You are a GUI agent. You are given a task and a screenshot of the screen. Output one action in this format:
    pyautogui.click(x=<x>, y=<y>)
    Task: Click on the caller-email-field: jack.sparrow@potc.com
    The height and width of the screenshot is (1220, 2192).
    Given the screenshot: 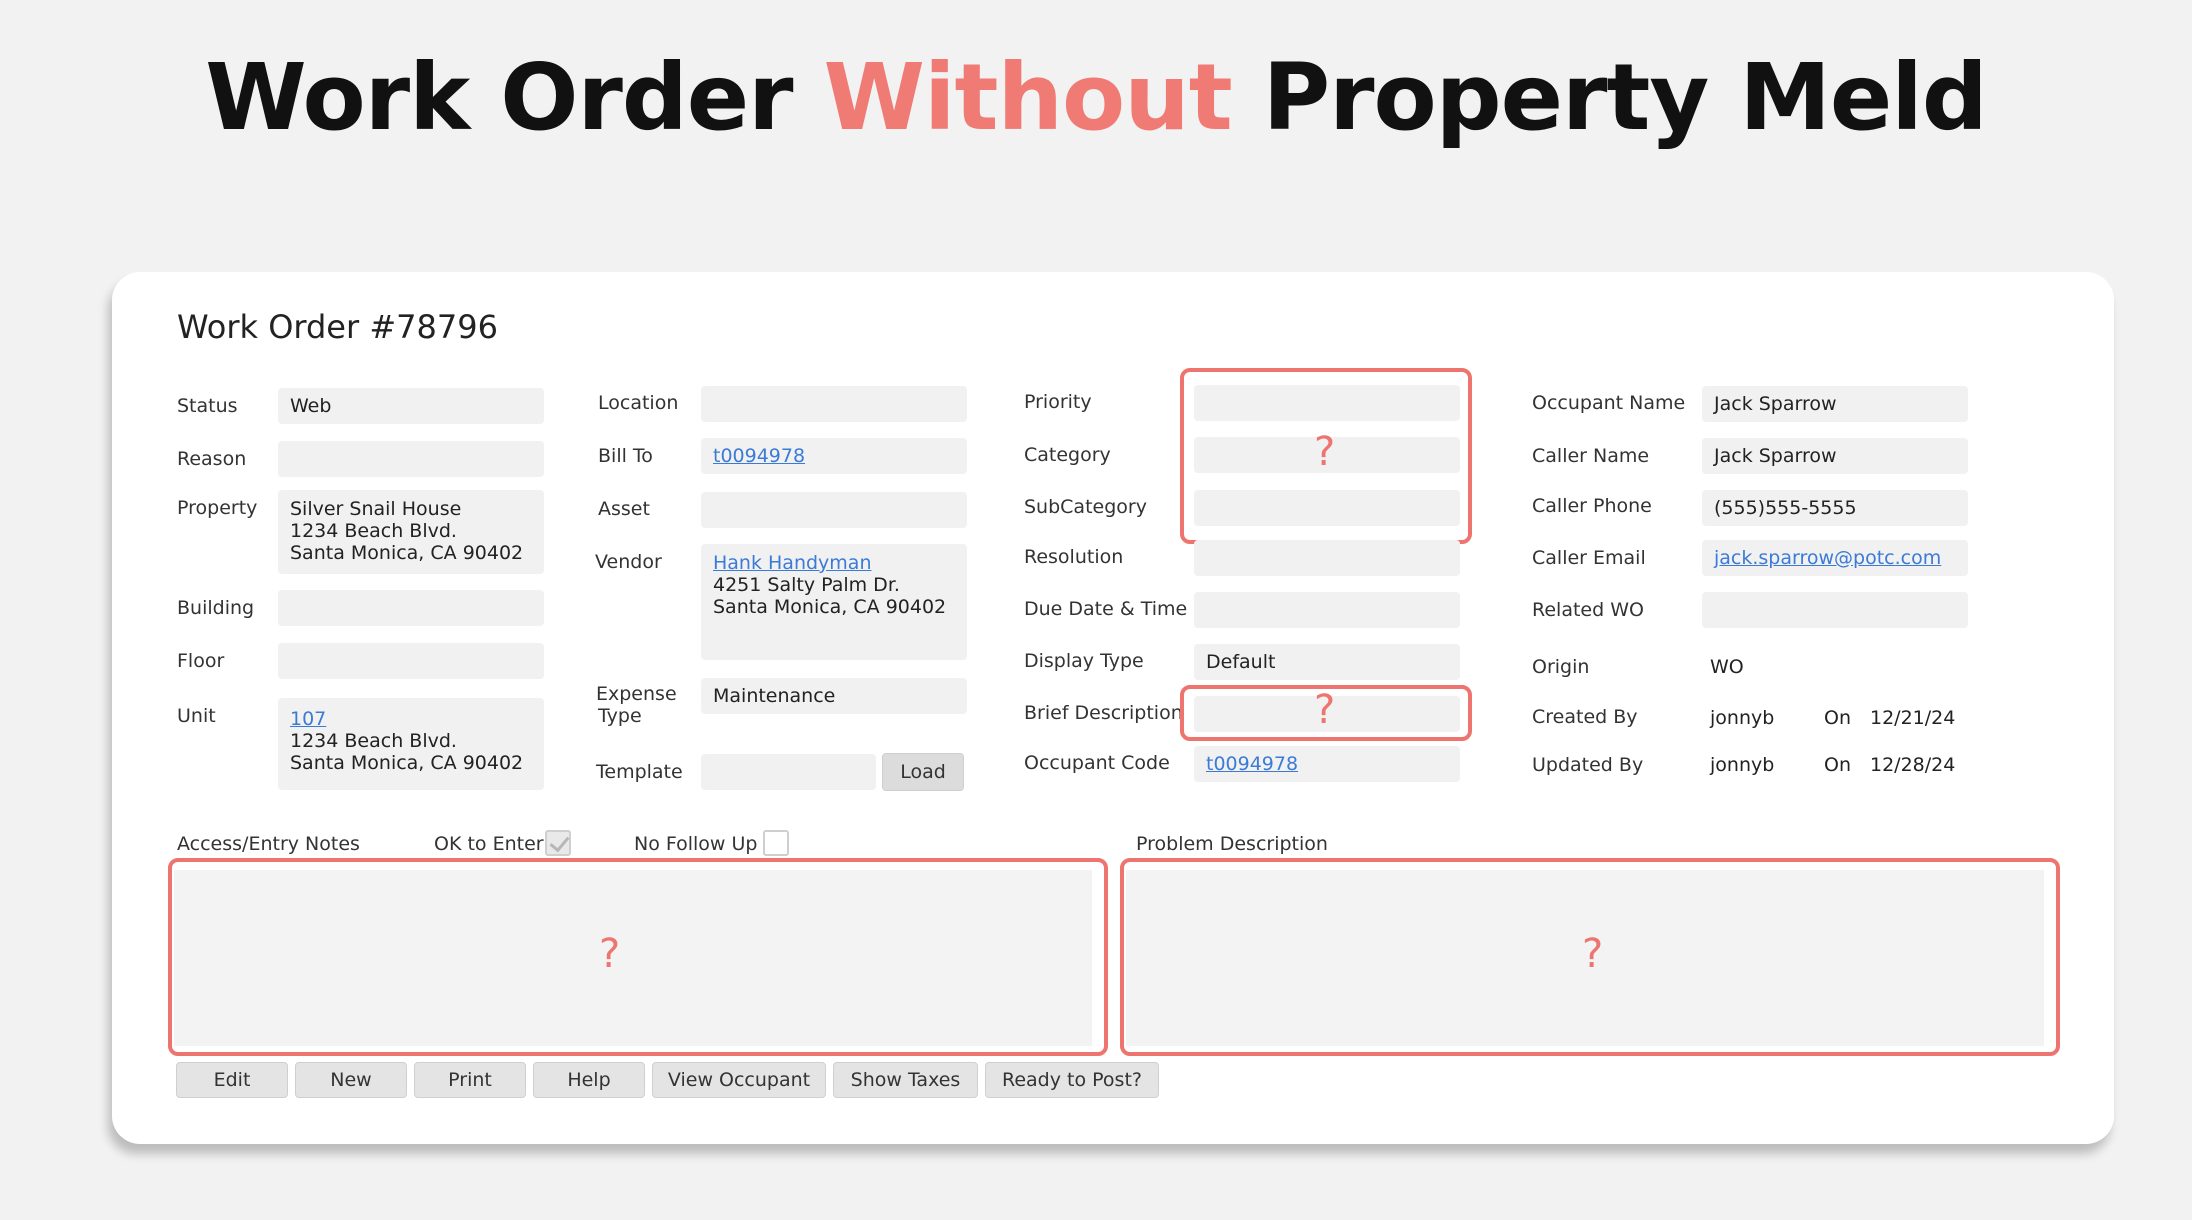 What is the action you would take?
    pyautogui.click(x=1835, y=558)
    